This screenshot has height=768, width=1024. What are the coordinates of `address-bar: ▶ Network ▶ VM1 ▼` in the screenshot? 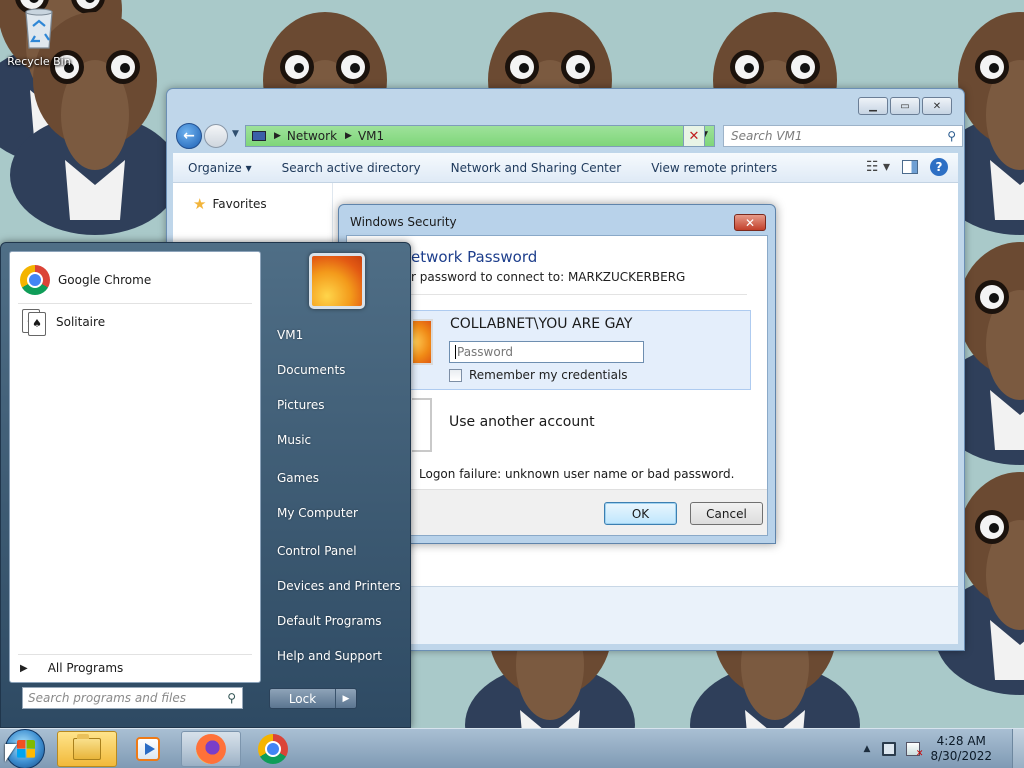 It's located at (480, 136).